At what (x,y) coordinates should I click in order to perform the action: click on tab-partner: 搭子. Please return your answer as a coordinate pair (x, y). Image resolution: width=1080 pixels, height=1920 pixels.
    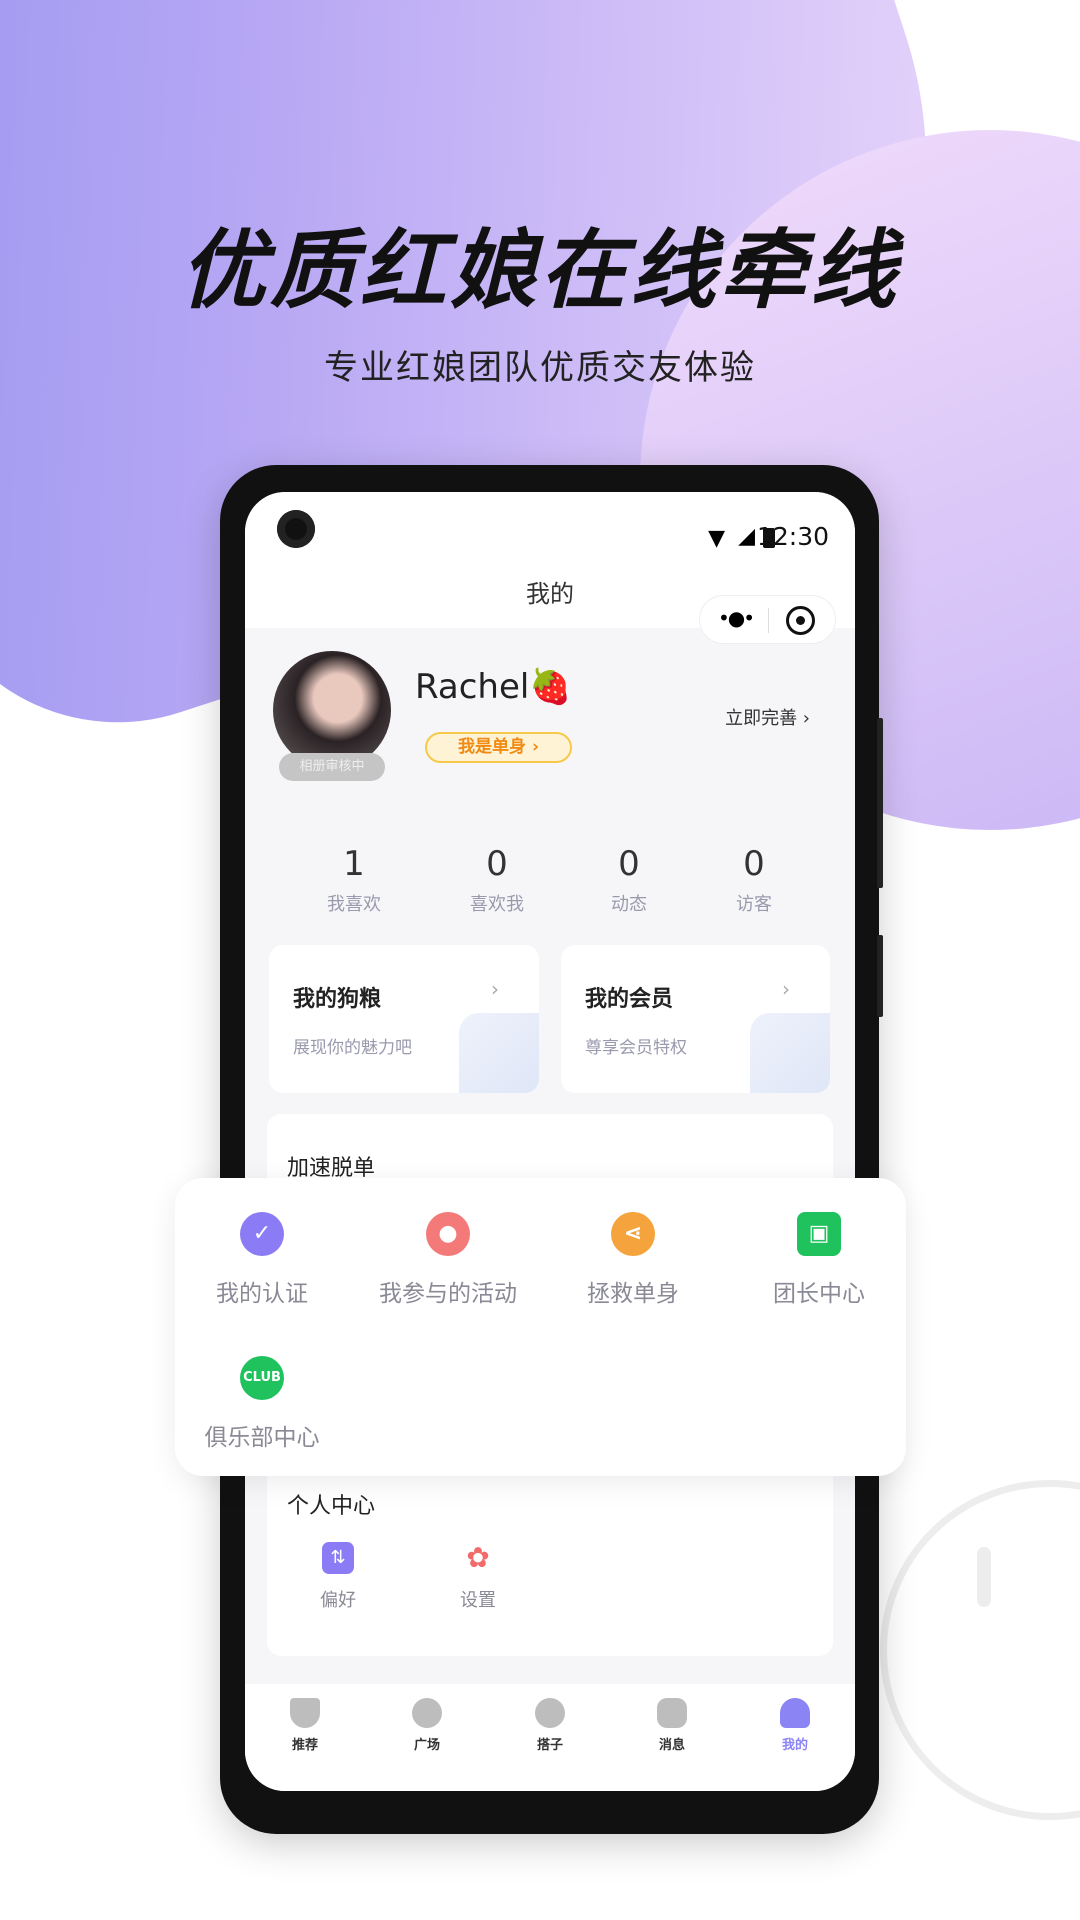
    Looking at the image, I should click on (550, 1725).